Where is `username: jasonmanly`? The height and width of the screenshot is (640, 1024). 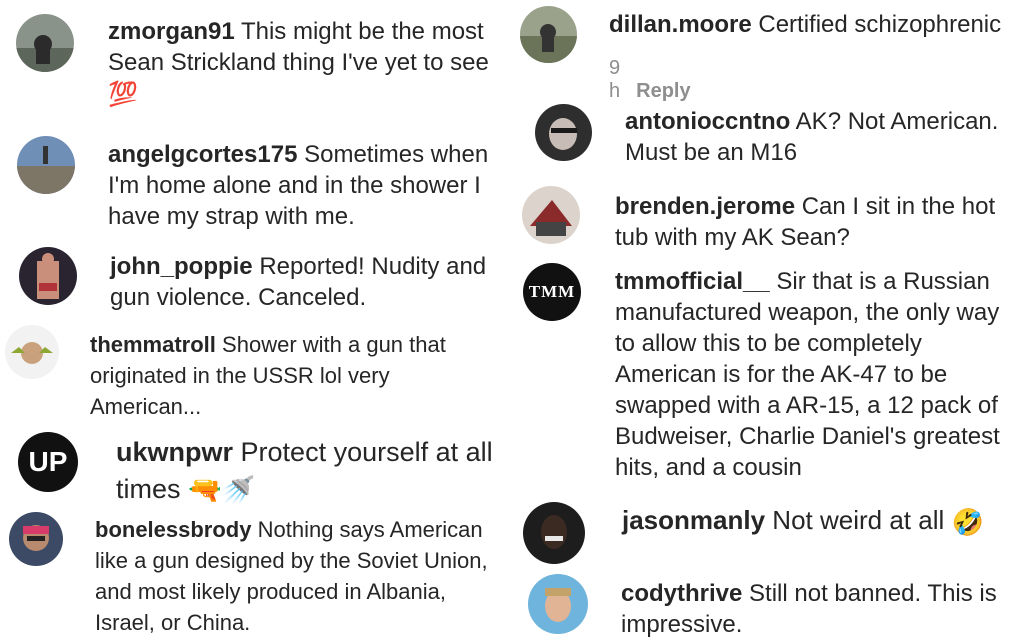
username: jasonmanly is located at coordinates (693, 520).